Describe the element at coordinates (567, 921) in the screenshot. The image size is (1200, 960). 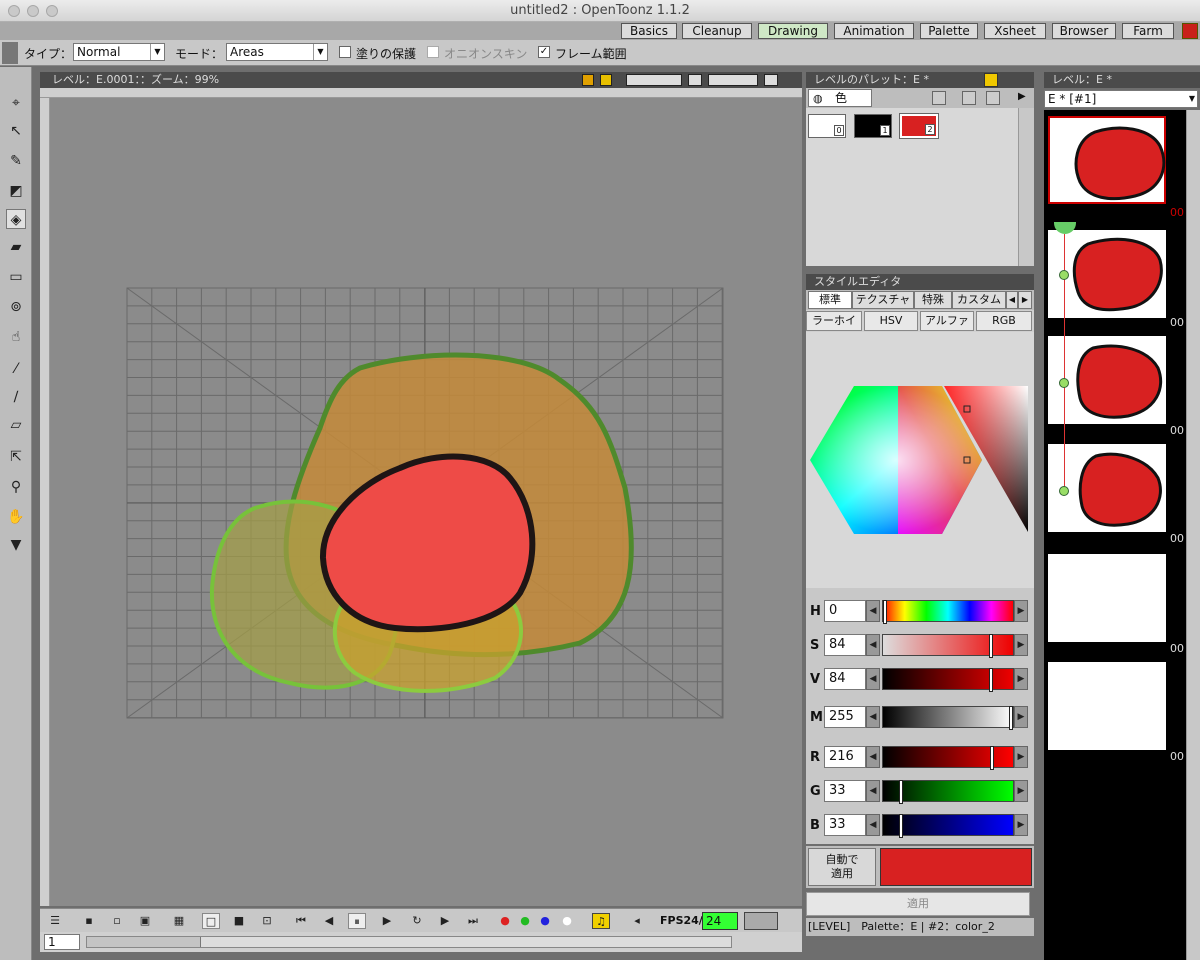
I see `alpha-channel-icon: ●` at that location.